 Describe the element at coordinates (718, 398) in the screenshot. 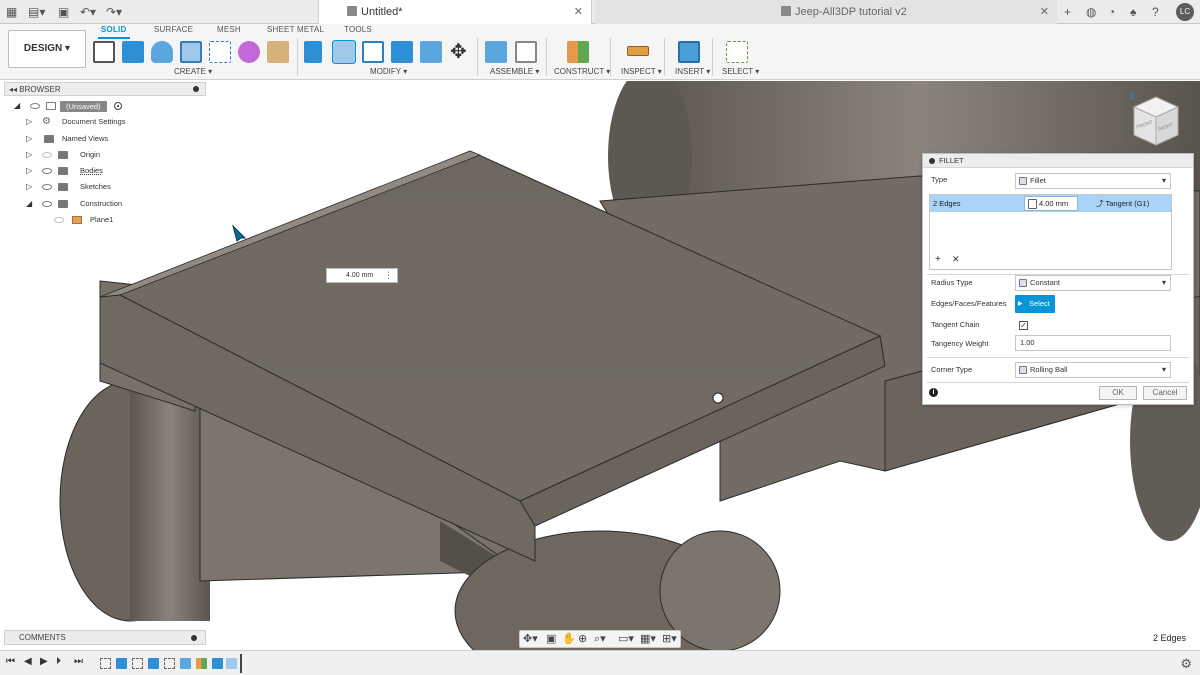

I see `fillet-manipulator-icon` at that location.